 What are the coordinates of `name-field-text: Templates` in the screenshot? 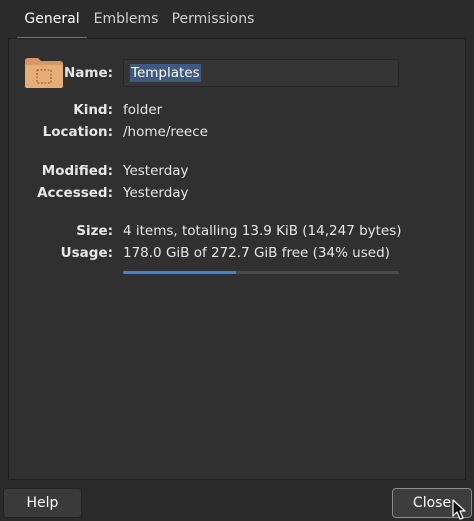 It's located at (165, 73).